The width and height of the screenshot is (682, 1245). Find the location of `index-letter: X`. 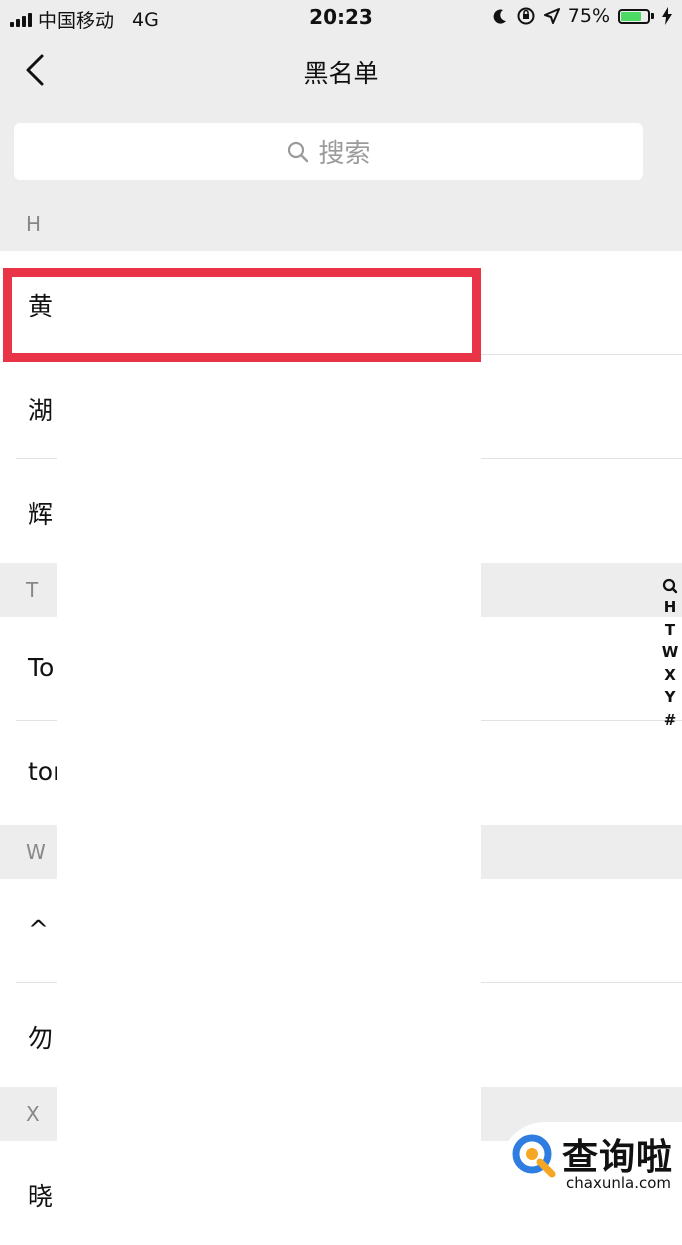

index-letter: X is located at coordinates (670, 675).